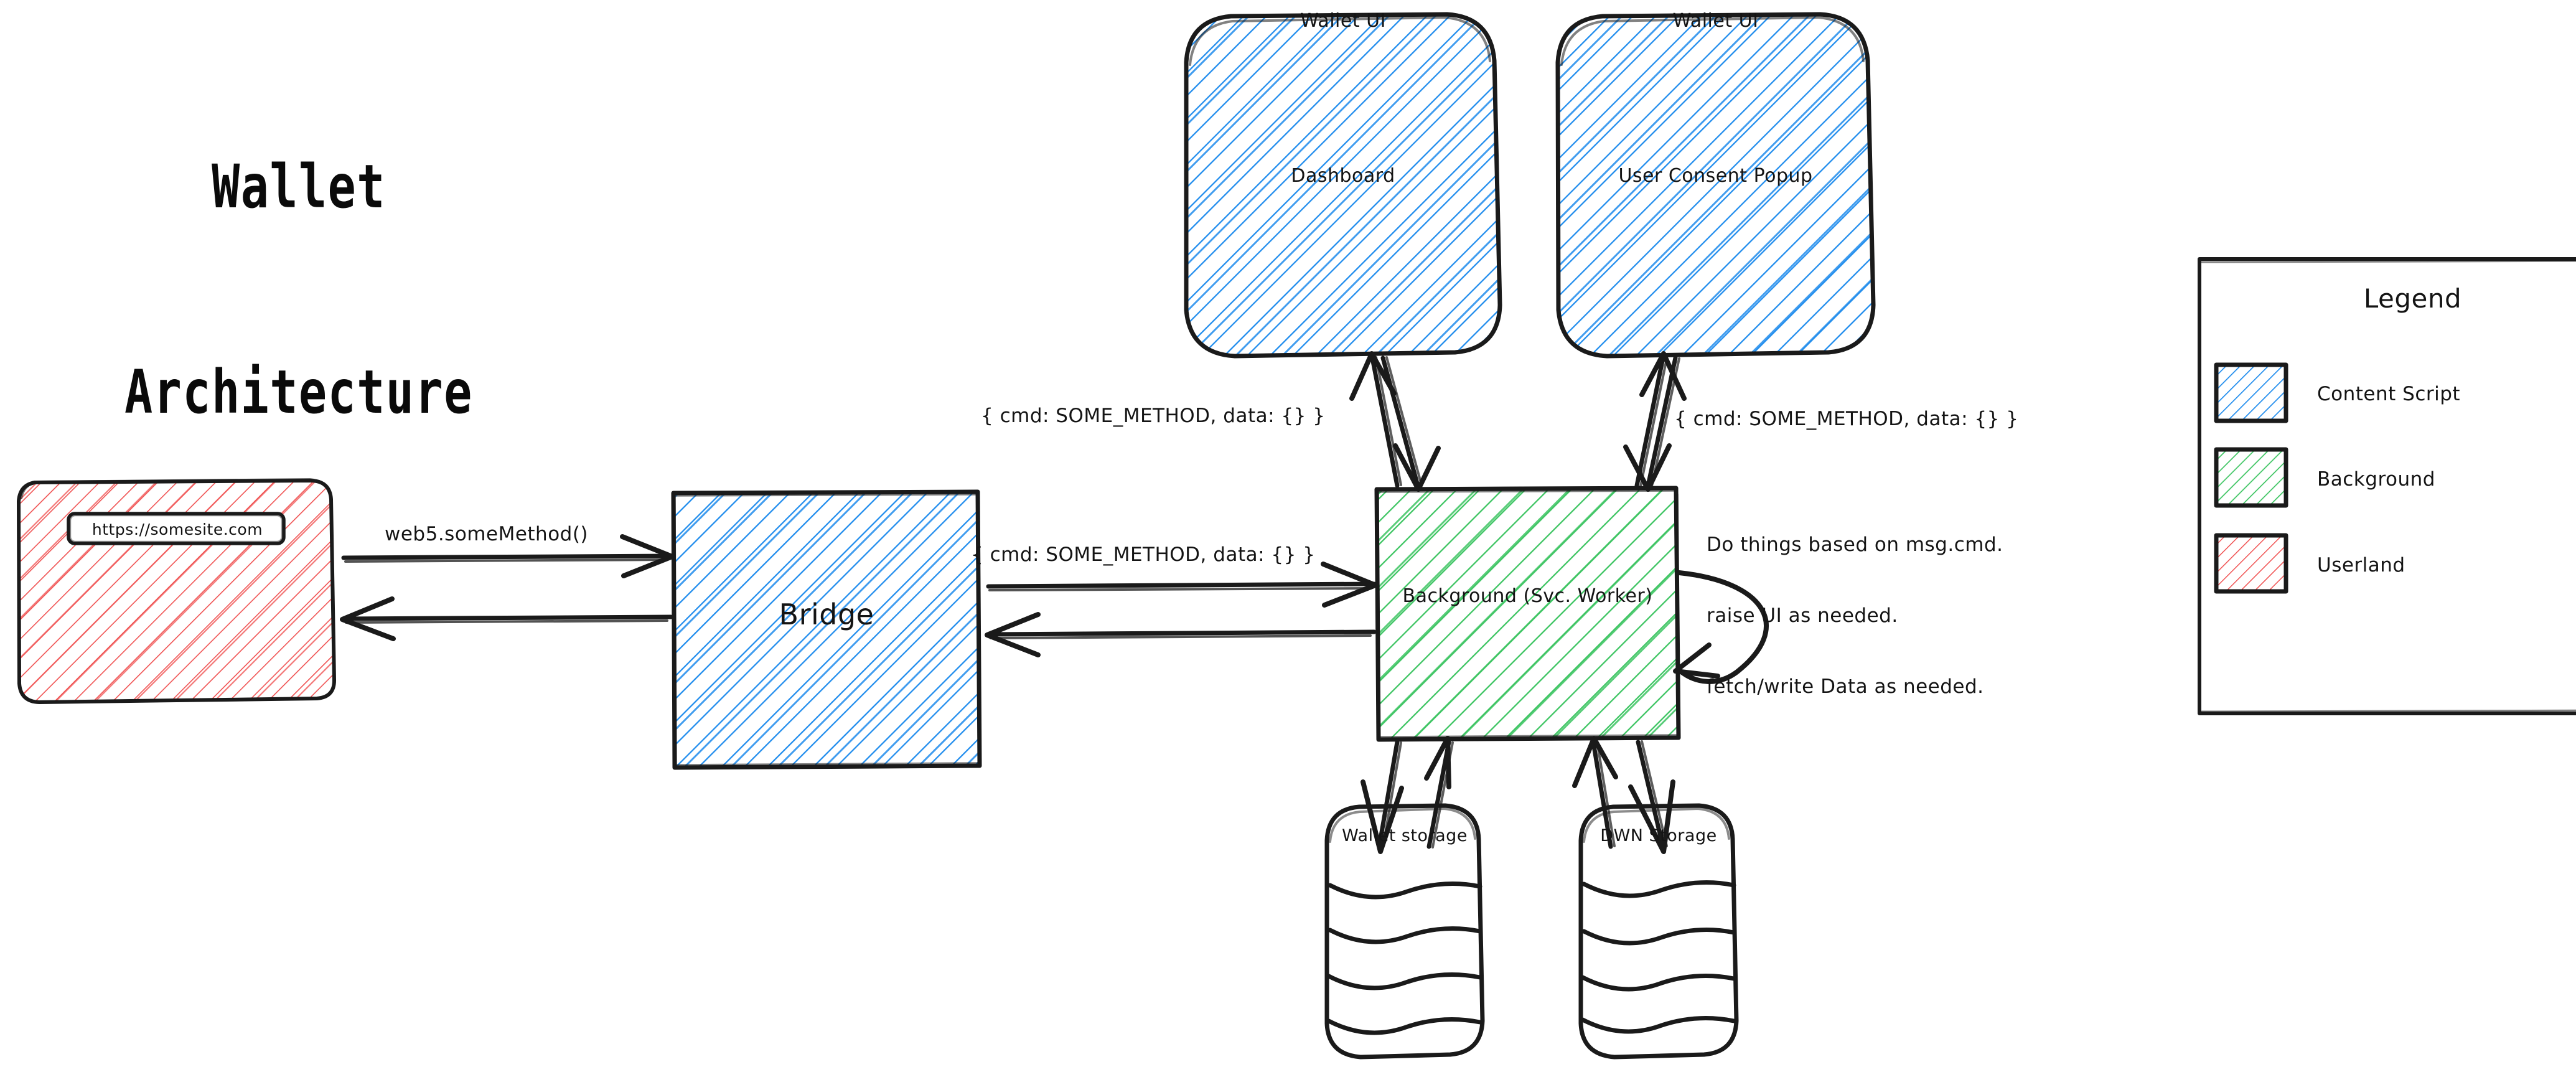  What do you see at coordinates (506, 618) in the screenshot?
I see `arrow-bridge-to-userland` at bounding box center [506, 618].